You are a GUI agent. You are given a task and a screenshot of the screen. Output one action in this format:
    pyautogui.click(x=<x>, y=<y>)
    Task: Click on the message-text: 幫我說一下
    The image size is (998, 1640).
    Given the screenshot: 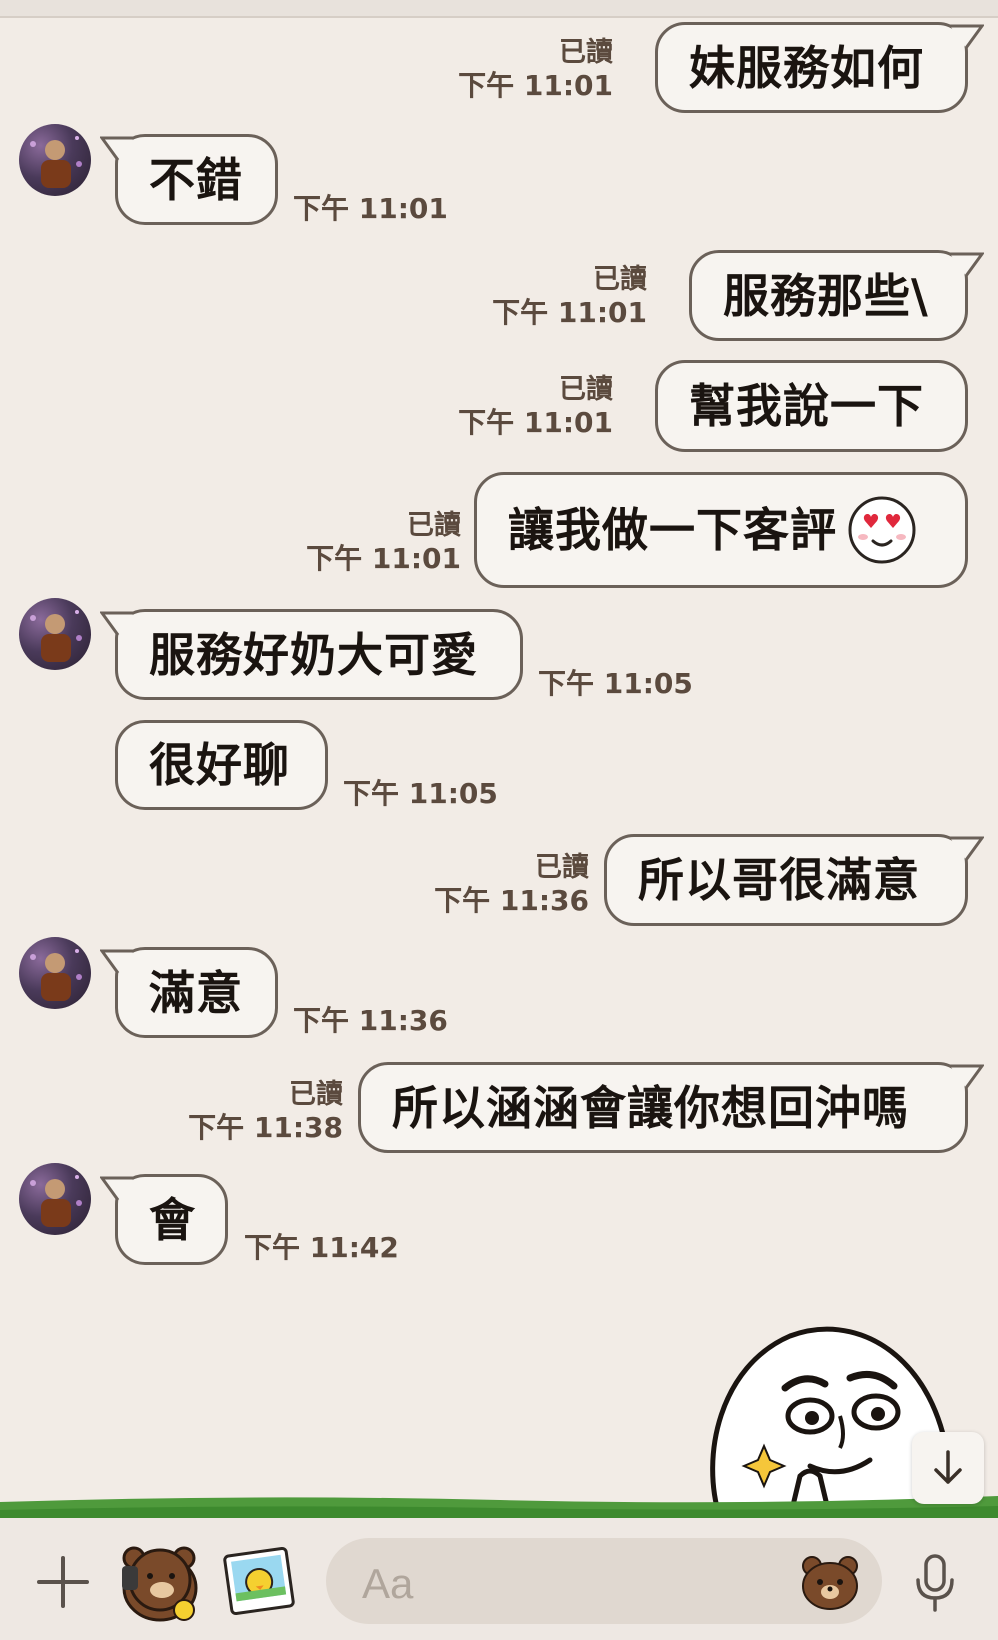 What is the action you would take?
    pyautogui.click(x=806, y=406)
    